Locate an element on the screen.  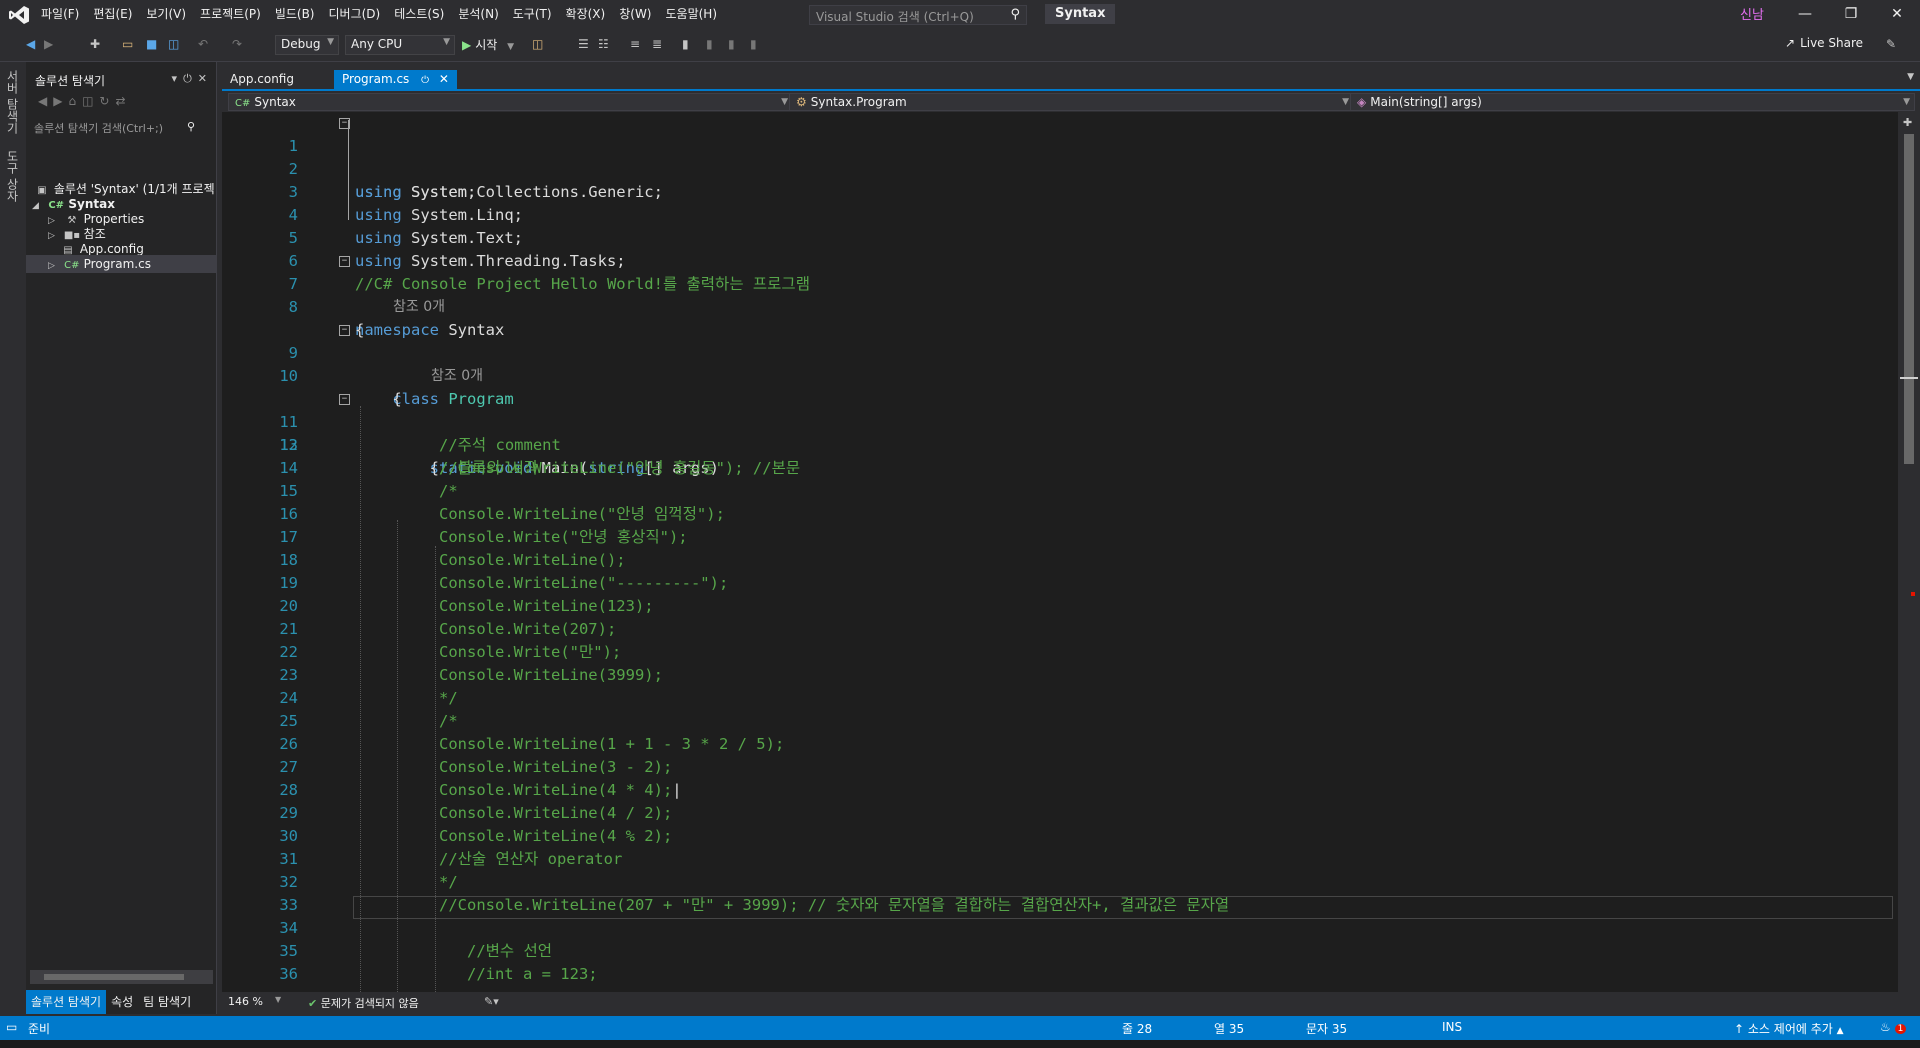
bookmark-icon: ▮ is located at coordinates (685, 44).